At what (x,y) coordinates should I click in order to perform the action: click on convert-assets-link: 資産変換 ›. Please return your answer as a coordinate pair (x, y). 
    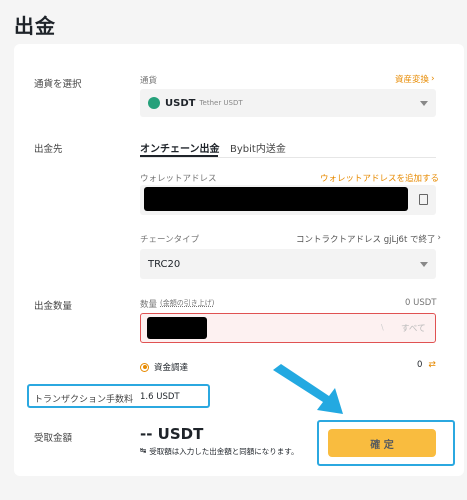
    Looking at the image, I should click on (415, 79).